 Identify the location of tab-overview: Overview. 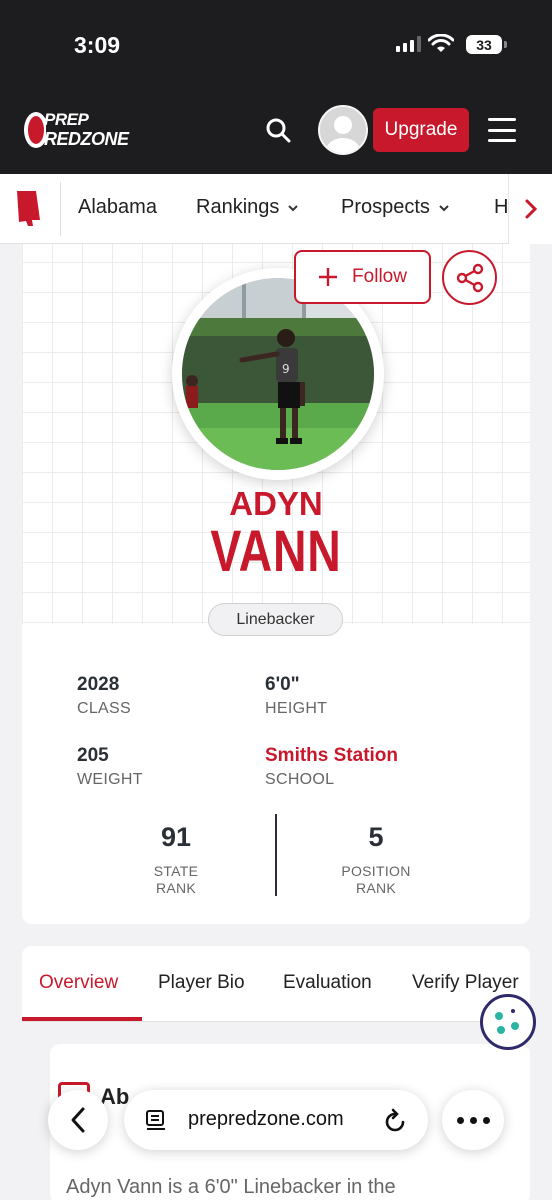
(78, 983).